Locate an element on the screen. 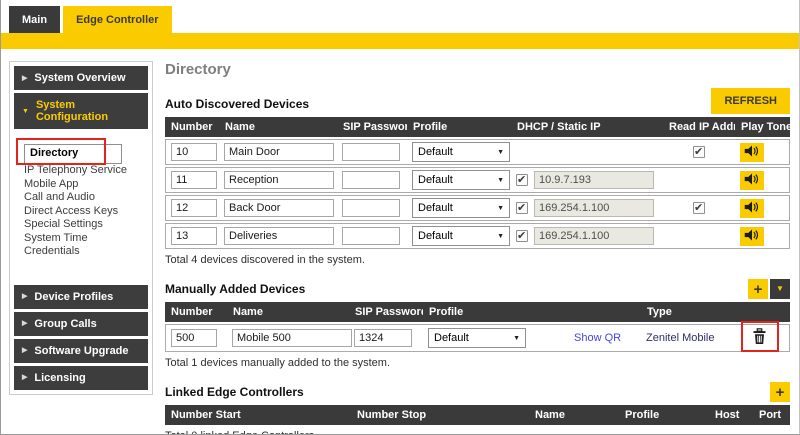 This screenshot has height=435, width=800. delete-device-button is located at coordinates (759, 338).